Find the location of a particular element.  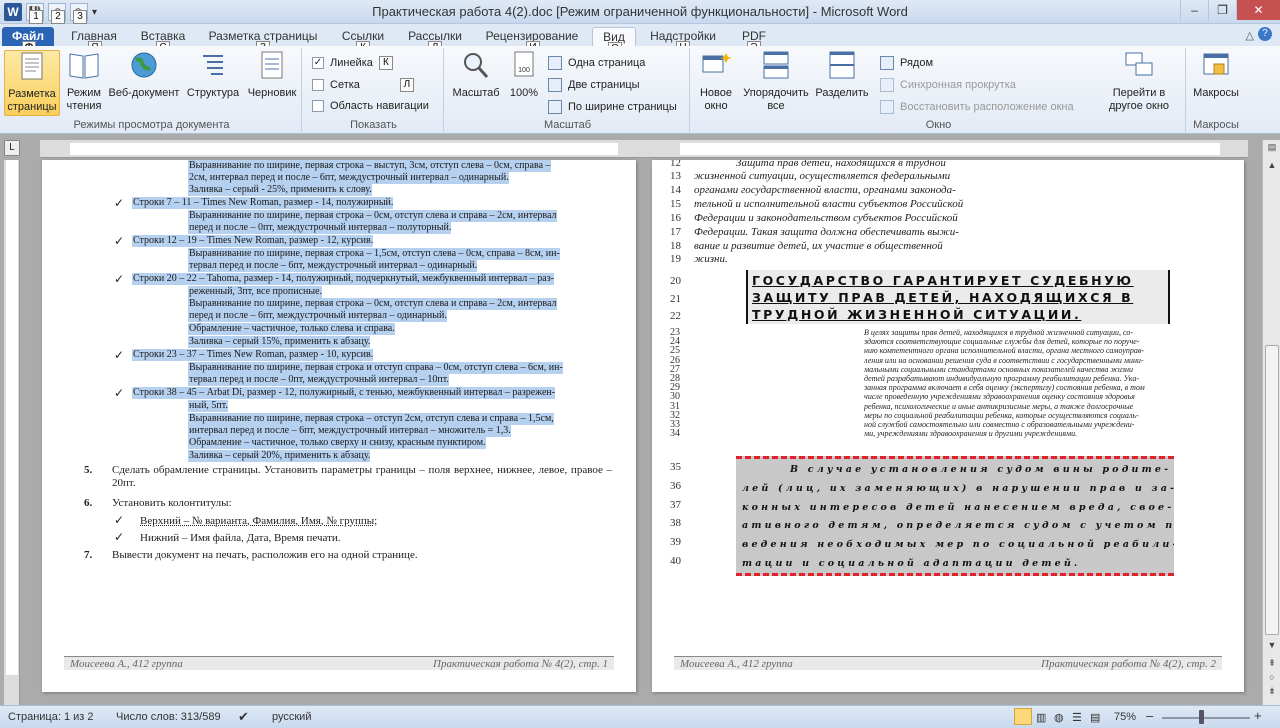

group-label: Масштаб is located at coordinates (567, 125).